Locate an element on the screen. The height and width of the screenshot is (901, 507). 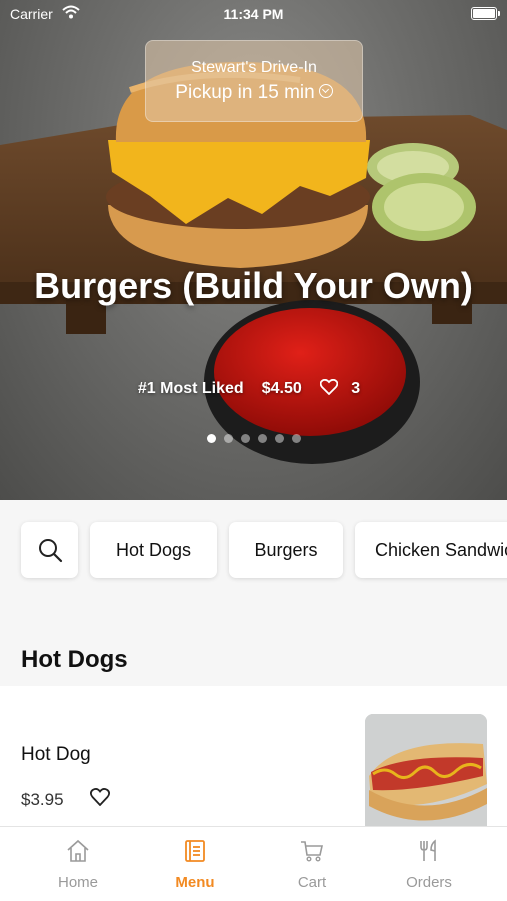
pickup-time: Pickup in 15 min is located at coordinates (254, 93).